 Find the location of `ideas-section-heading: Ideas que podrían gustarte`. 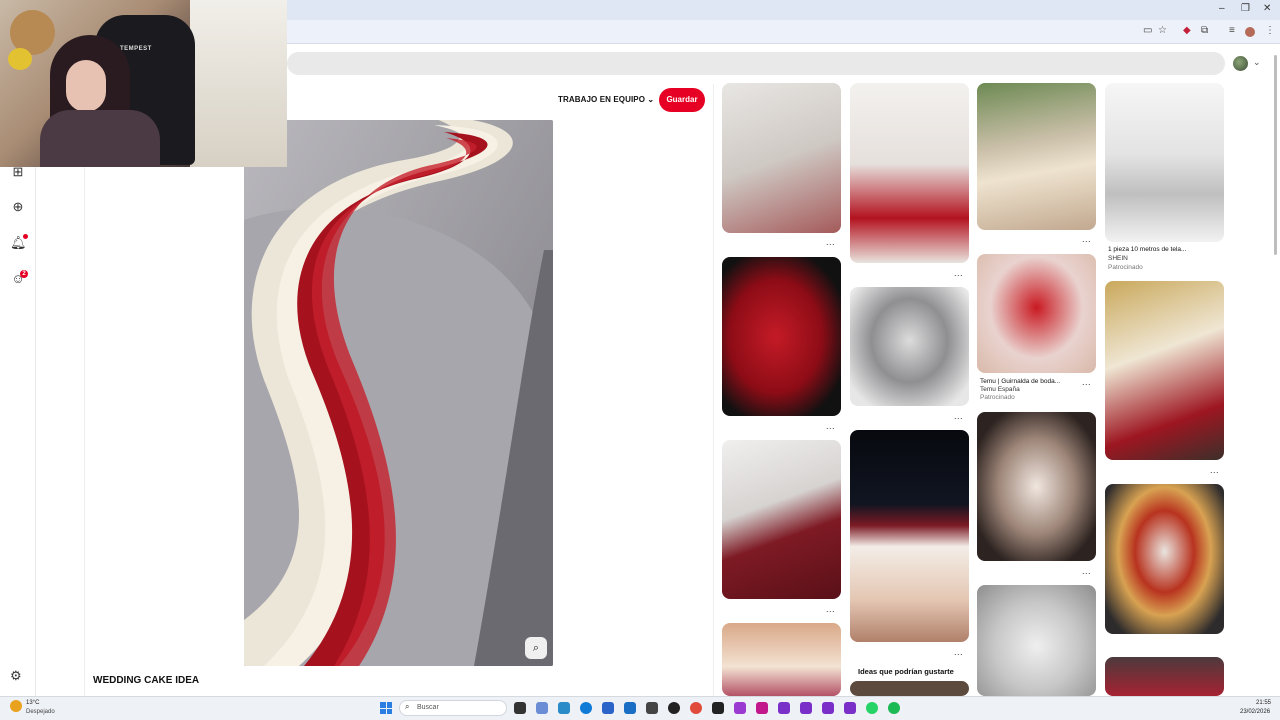

ideas-section-heading: Ideas que podrían gustarte is located at coordinates (906, 671).